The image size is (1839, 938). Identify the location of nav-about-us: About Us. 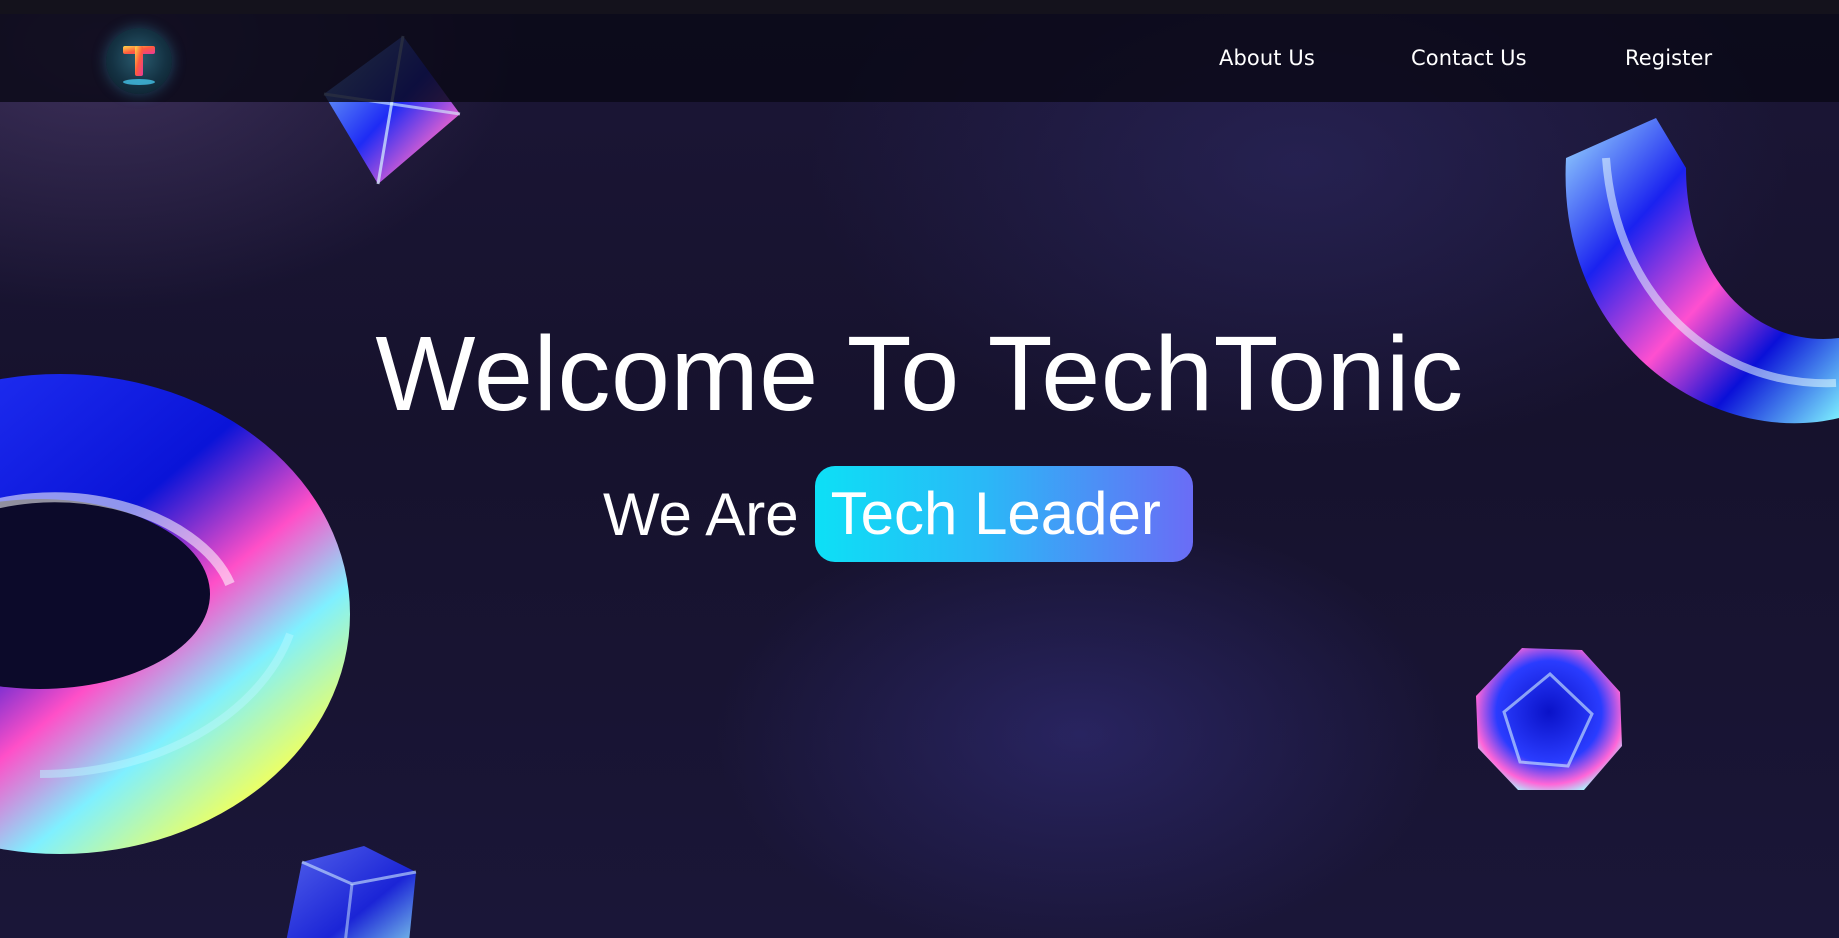
(1267, 58).